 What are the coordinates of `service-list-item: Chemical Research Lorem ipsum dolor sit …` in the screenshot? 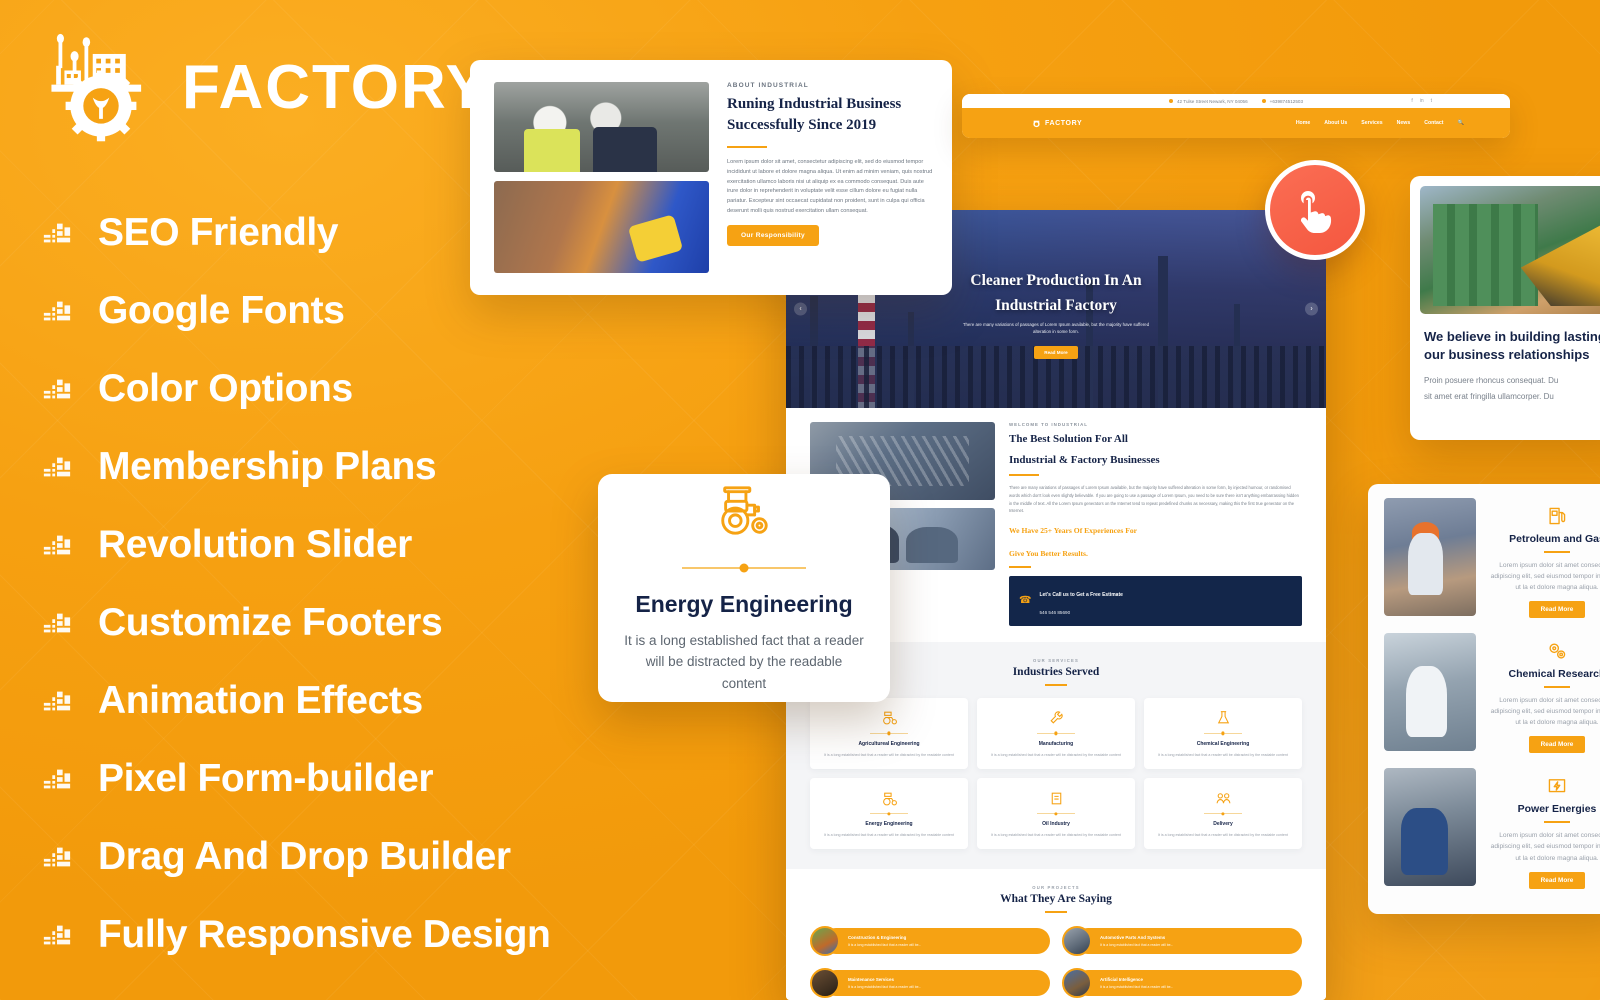 It's located at (1492, 693).